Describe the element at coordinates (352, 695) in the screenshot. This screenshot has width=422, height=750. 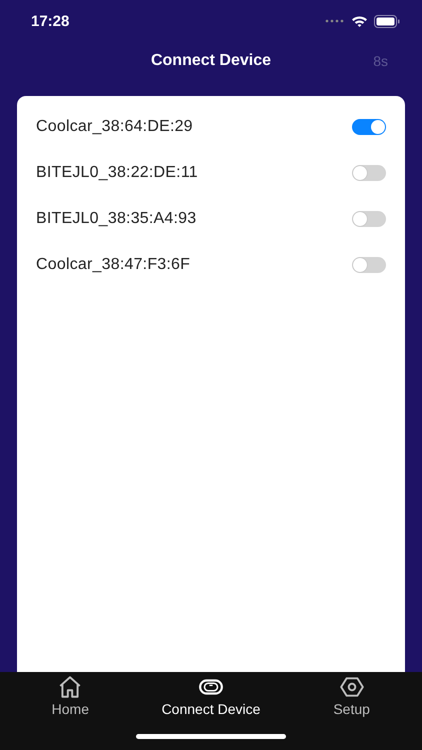
I see `tab-item: Setup` at that location.